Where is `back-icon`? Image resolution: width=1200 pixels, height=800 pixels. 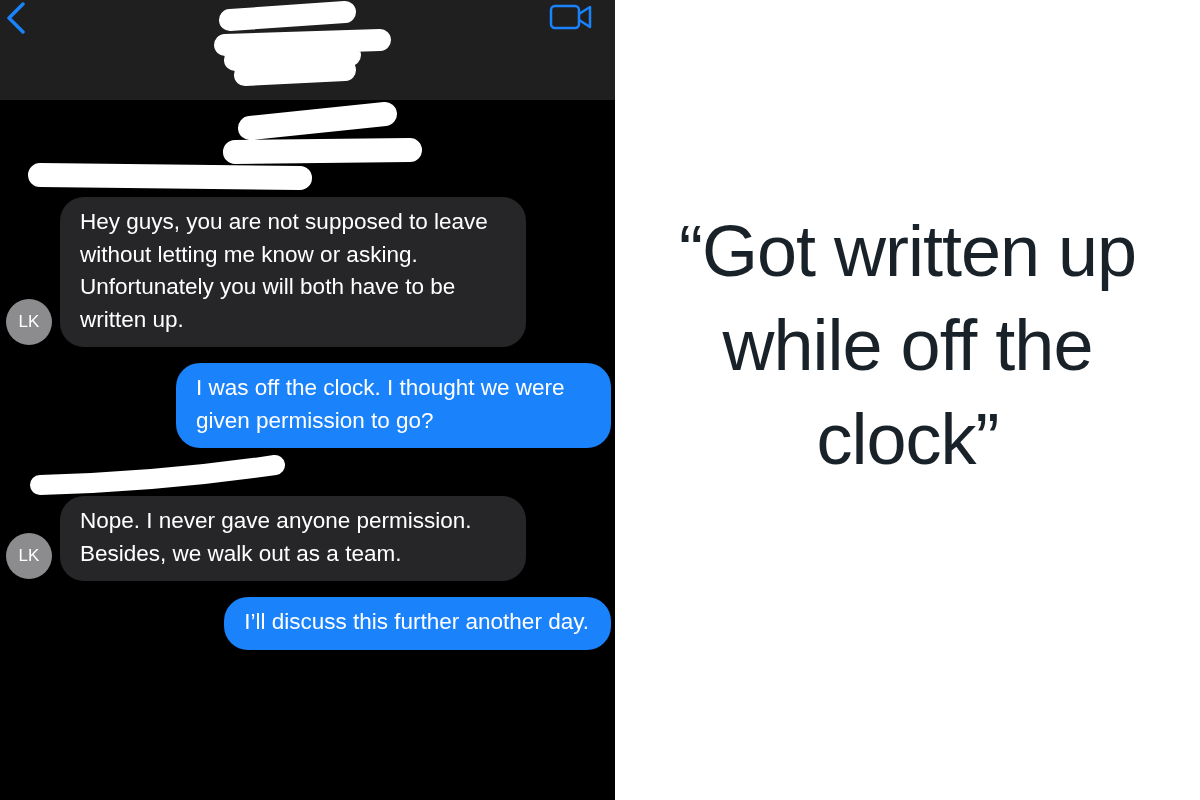
back-icon is located at coordinates (16, 18).